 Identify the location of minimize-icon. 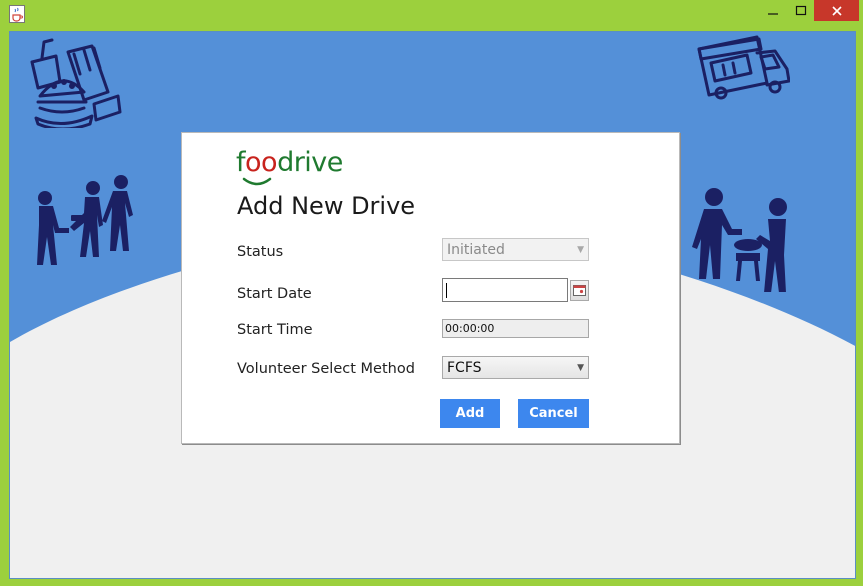
(773, 13).